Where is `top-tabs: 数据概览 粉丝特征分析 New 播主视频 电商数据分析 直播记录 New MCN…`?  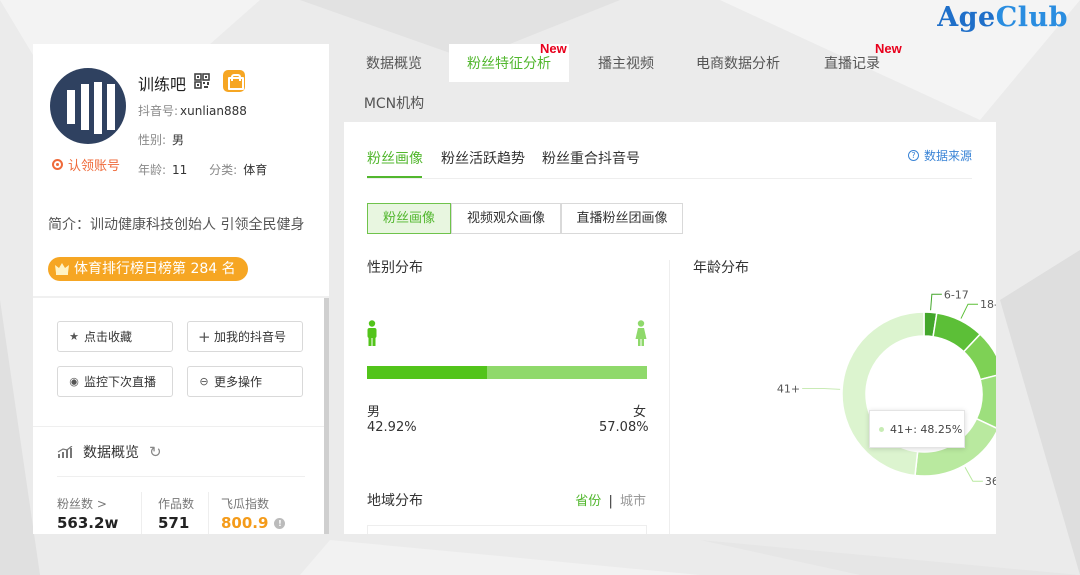
top-tabs: 数据概览 粉丝特征分析 New 播主视频 电商数据分析 直播记录 New MCN… is located at coordinates (670, 82).